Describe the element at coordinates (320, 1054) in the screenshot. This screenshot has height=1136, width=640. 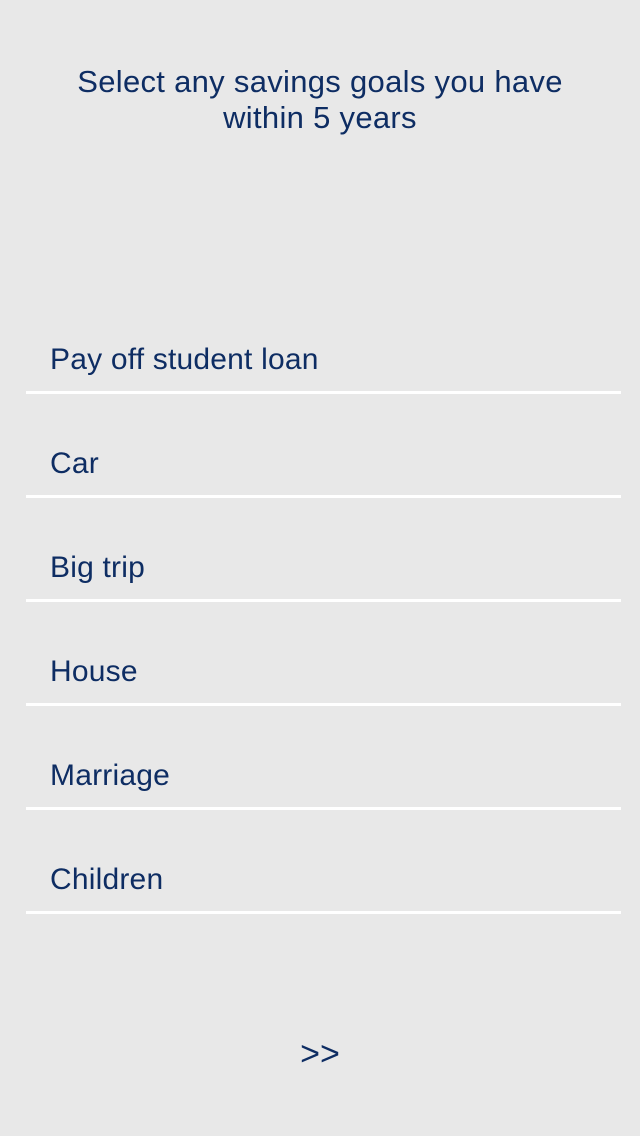
I see `next-button: >>` at that location.